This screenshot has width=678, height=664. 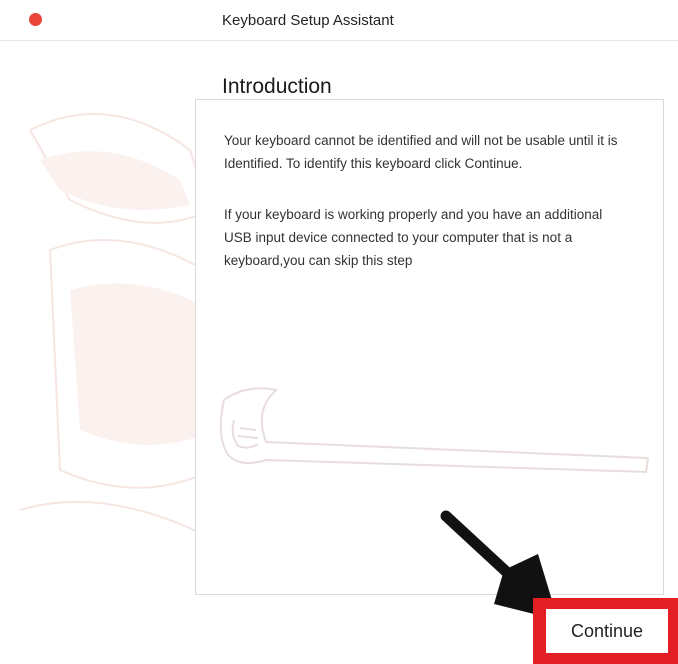 I want to click on continue-button: Continue, so click(x=607, y=631).